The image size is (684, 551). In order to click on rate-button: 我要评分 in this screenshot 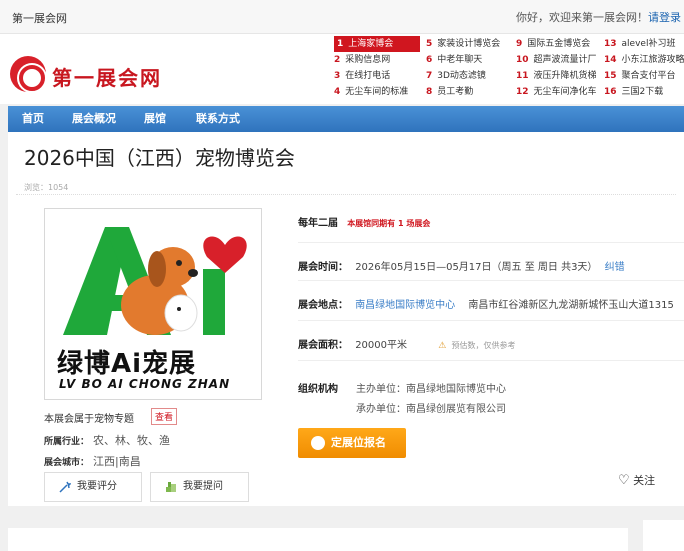, I will do `click(93, 487)`.